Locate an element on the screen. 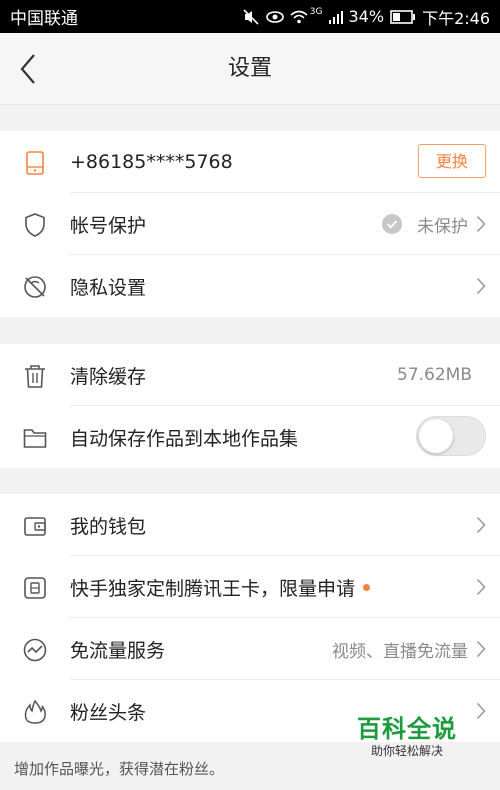 The width and height of the screenshot is (500, 790). wangka-row: 快手独家定制腾讯王卡，限量申请 is located at coordinates (250, 587).